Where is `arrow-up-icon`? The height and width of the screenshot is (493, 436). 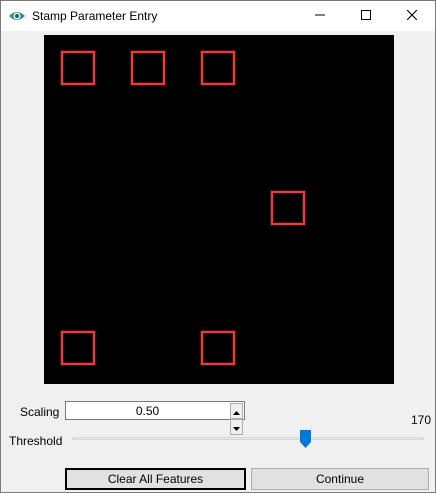
arrow-up-icon is located at coordinates (236, 411).